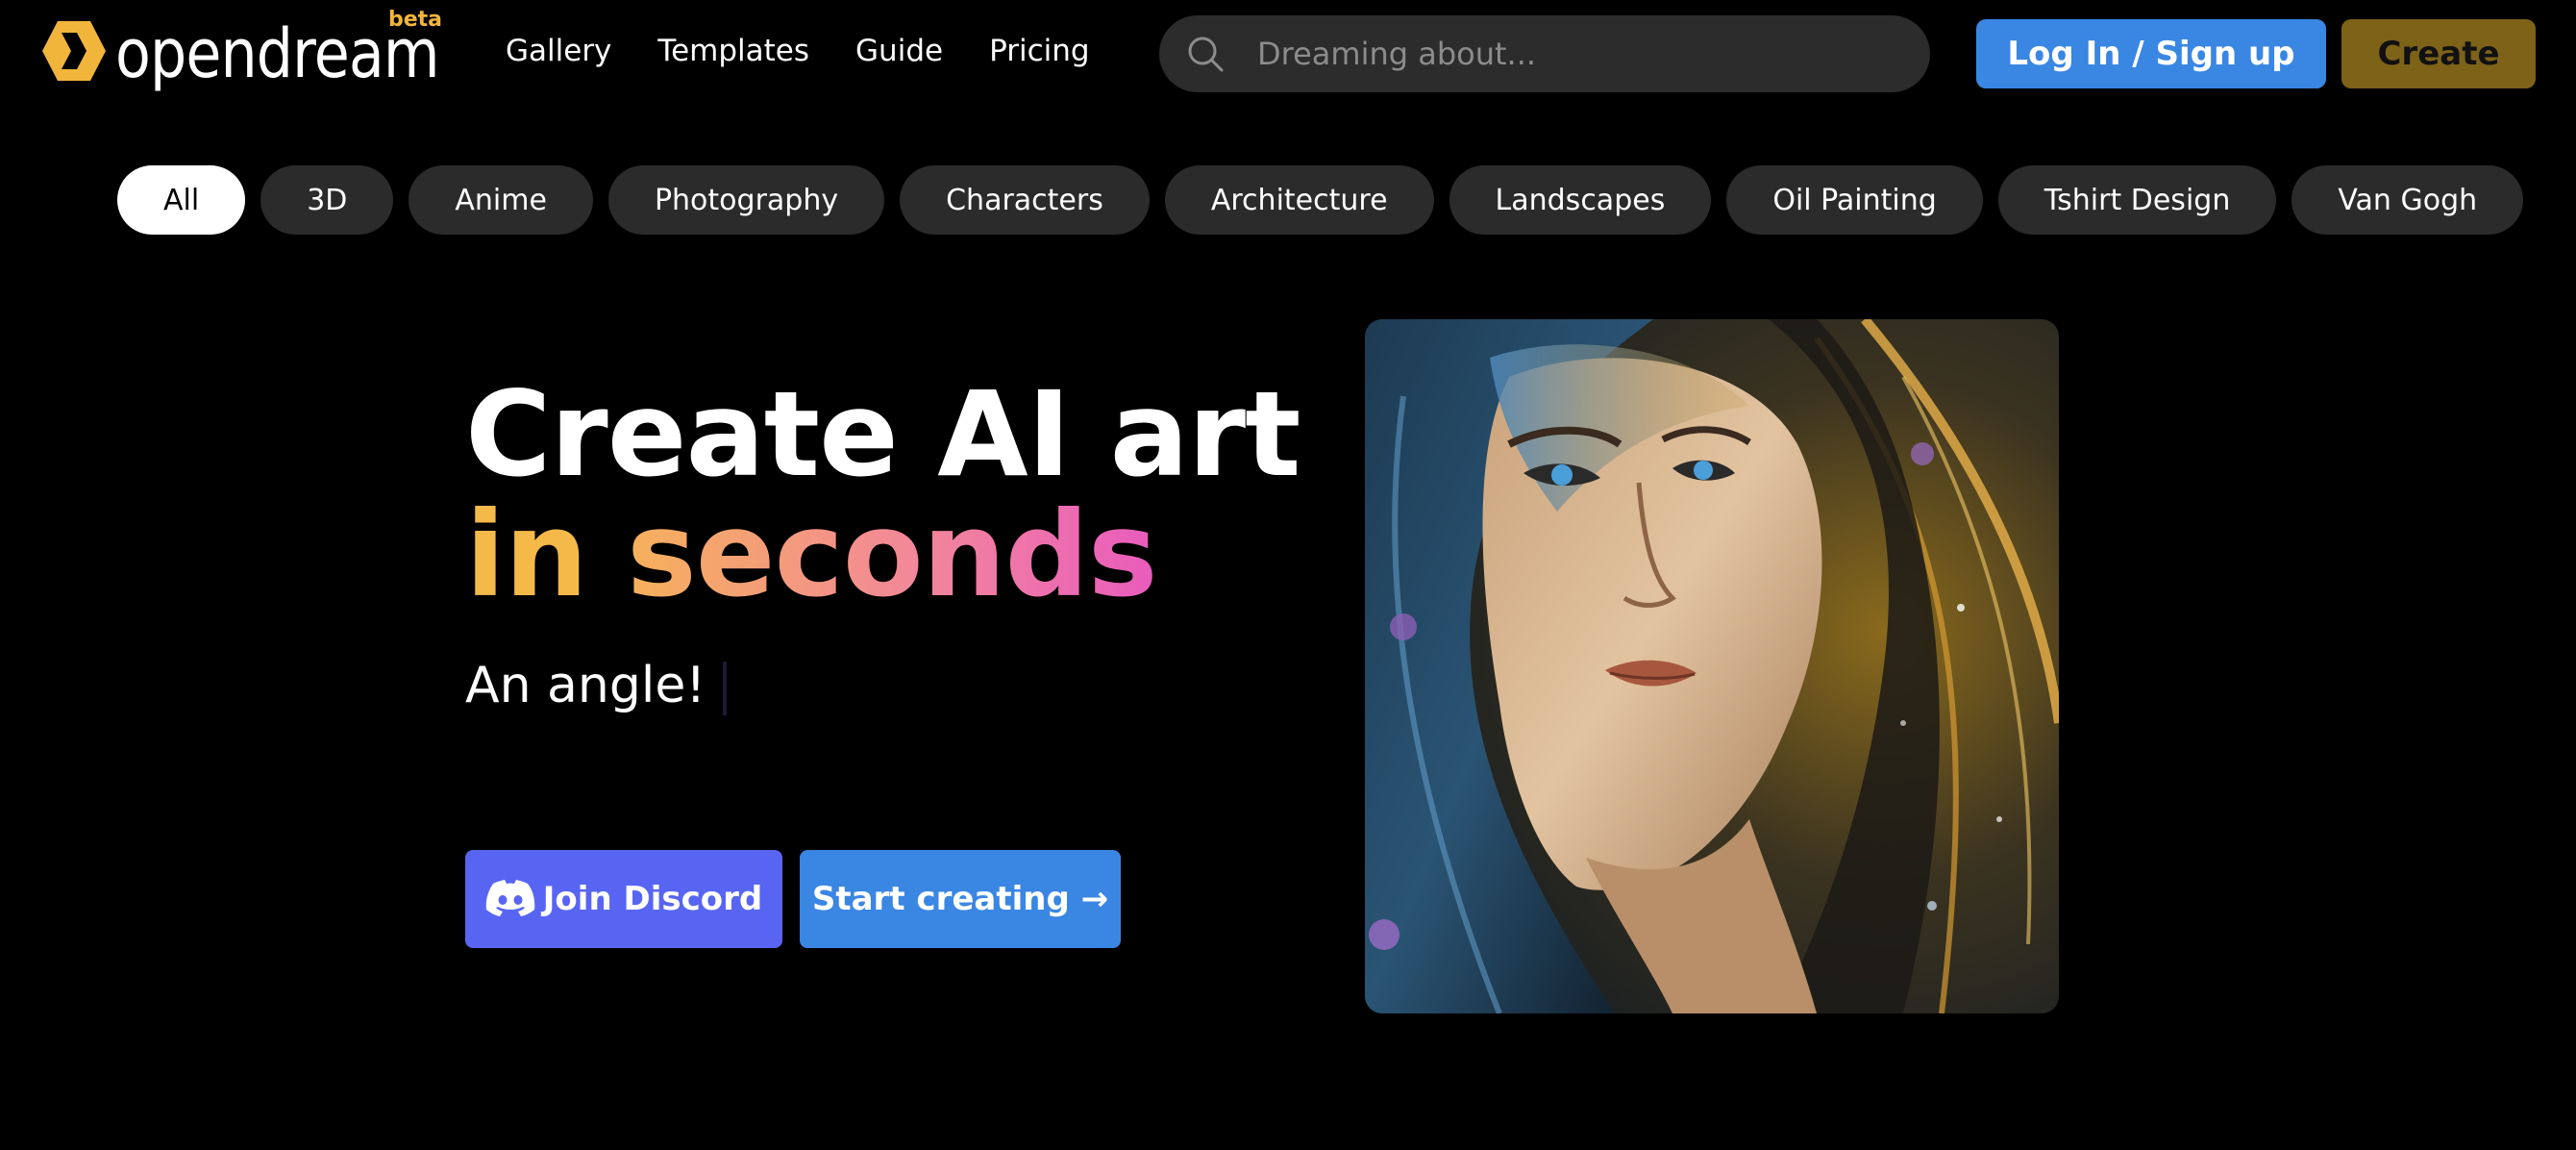  I want to click on category-pill-architecture: Architecture, so click(1299, 200).